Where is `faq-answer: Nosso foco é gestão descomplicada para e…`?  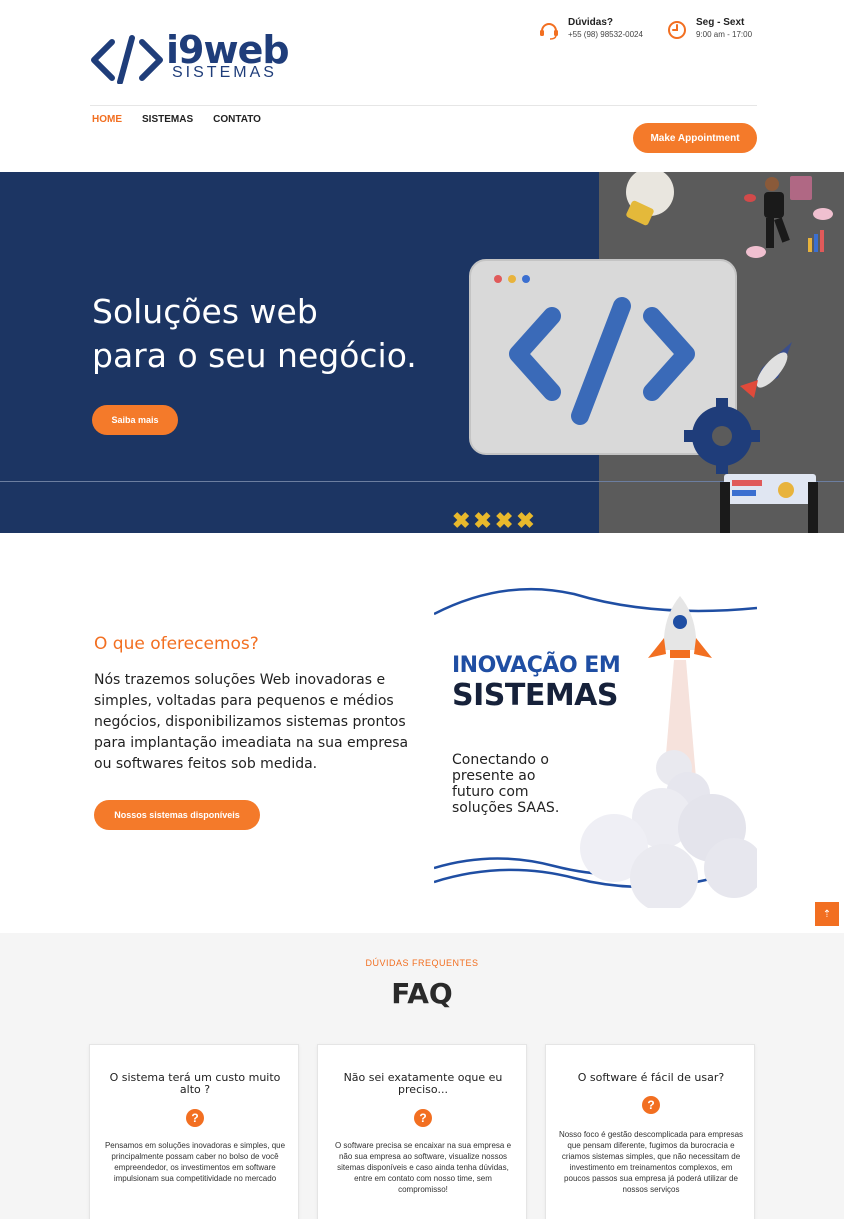 faq-answer: Nosso foco é gestão descomplicada para e… is located at coordinates (651, 1162).